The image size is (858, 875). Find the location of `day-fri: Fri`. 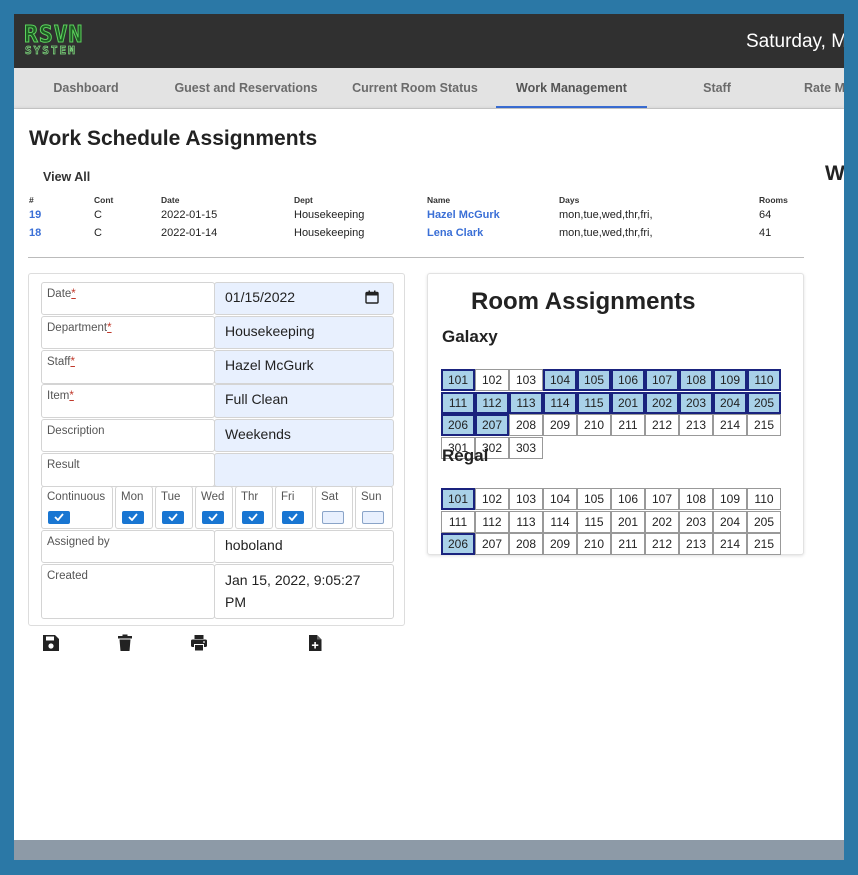

day-fri: Fri is located at coordinates (294, 507).